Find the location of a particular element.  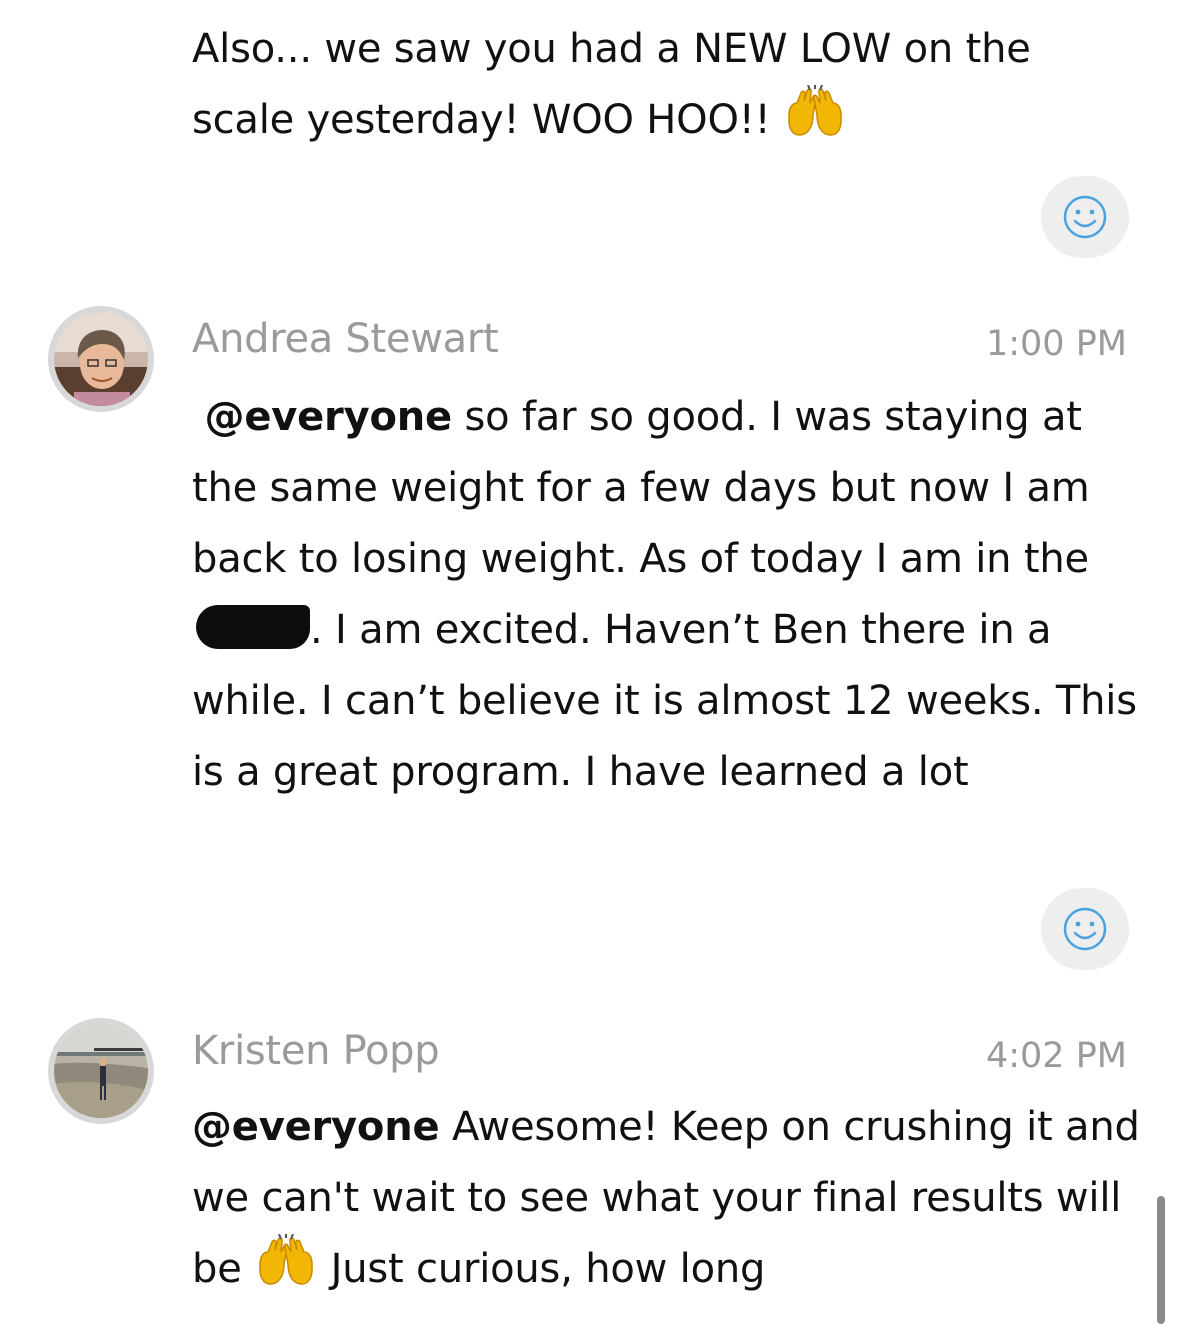

message-timestamp: 1:00 PM is located at coordinates (1056, 344).